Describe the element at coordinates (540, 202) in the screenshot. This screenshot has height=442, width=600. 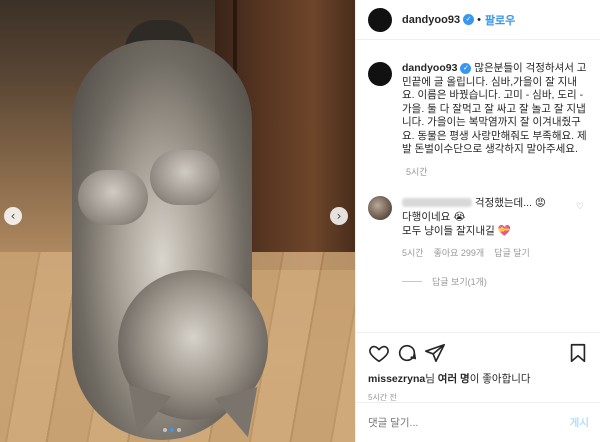
I see `angry-emoji-icon: 😡` at that location.